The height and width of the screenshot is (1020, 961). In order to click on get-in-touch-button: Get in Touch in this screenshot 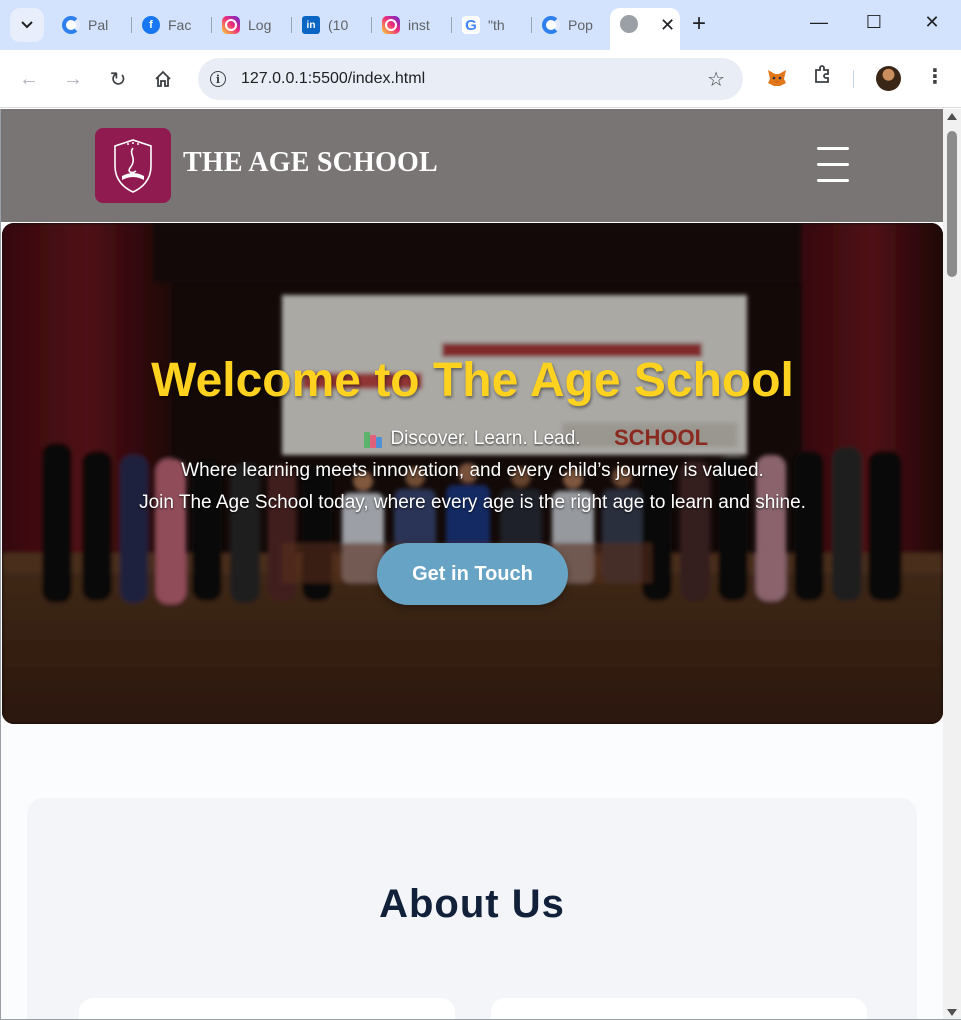, I will do `click(472, 574)`.